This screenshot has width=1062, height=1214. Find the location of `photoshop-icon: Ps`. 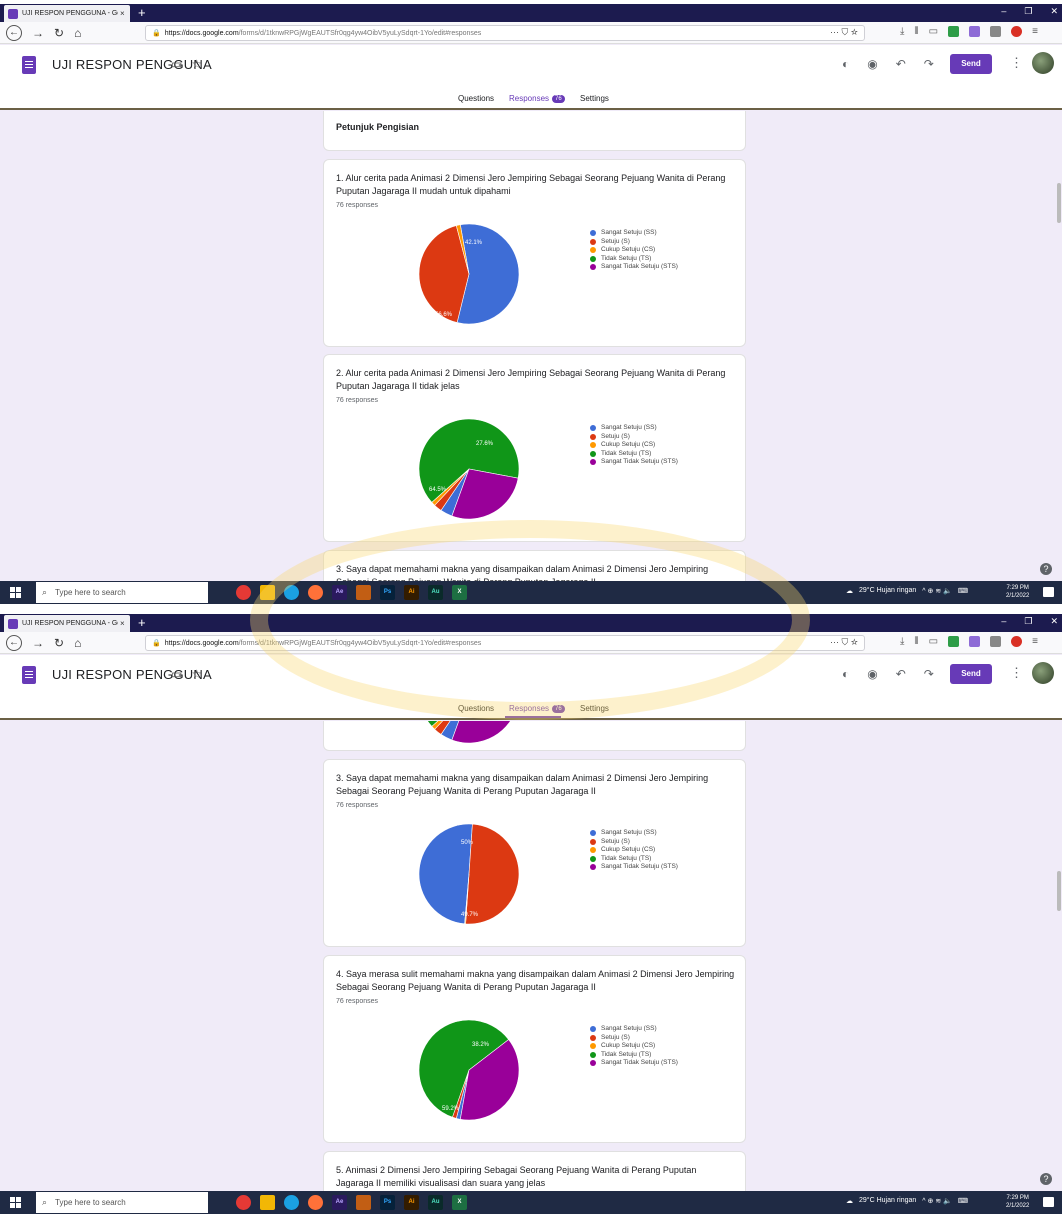

photoshop-icon: Ps is located at coordinates (387, 592).